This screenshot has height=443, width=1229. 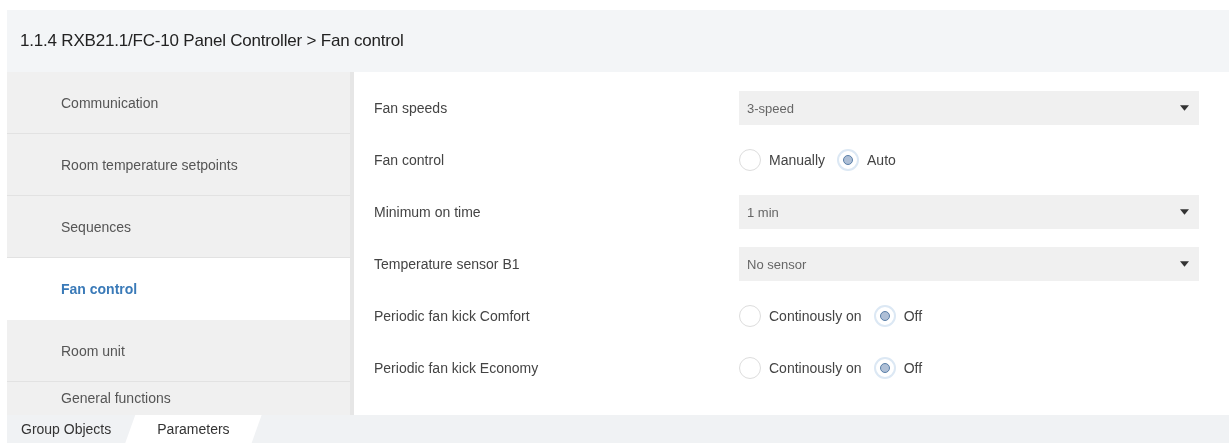 What do you see at coordinates (178, 165) in the screenshot?
I see `sidebar-item: Room temperature setpoints` at bounding box center [178, 165].